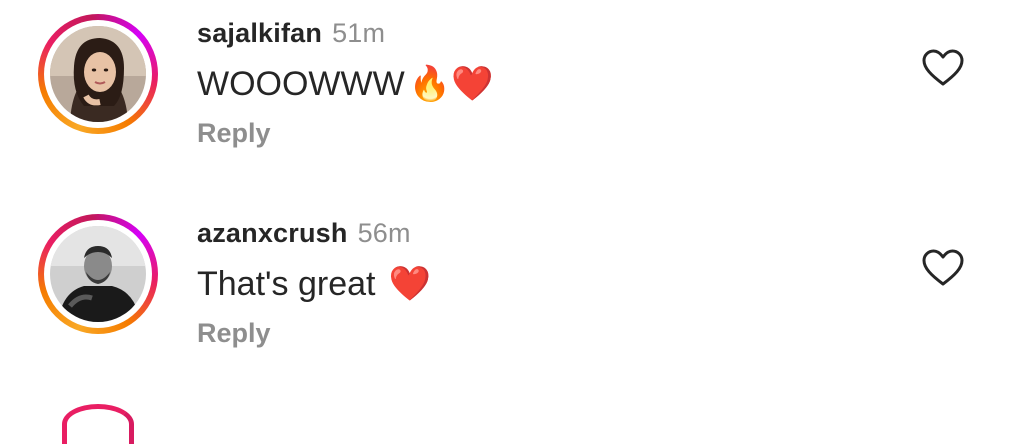  I want to click on comment-emojis: 🔥❤️, so click(451, 84).